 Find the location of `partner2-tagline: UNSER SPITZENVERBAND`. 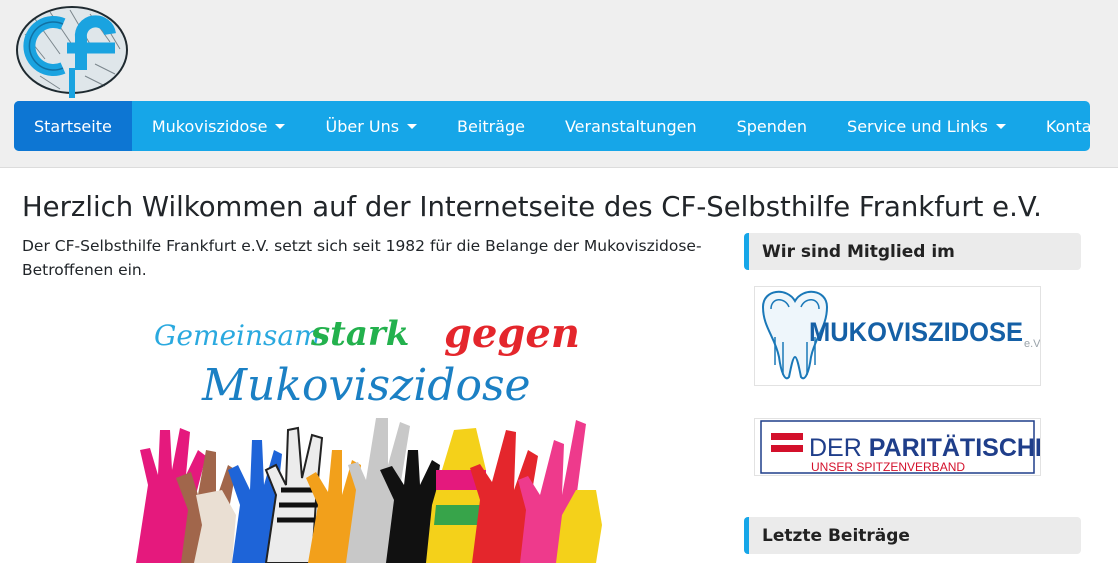

partner2-tagline: UNSER SPITZENVERBAND is located at coordinates (888, 467).